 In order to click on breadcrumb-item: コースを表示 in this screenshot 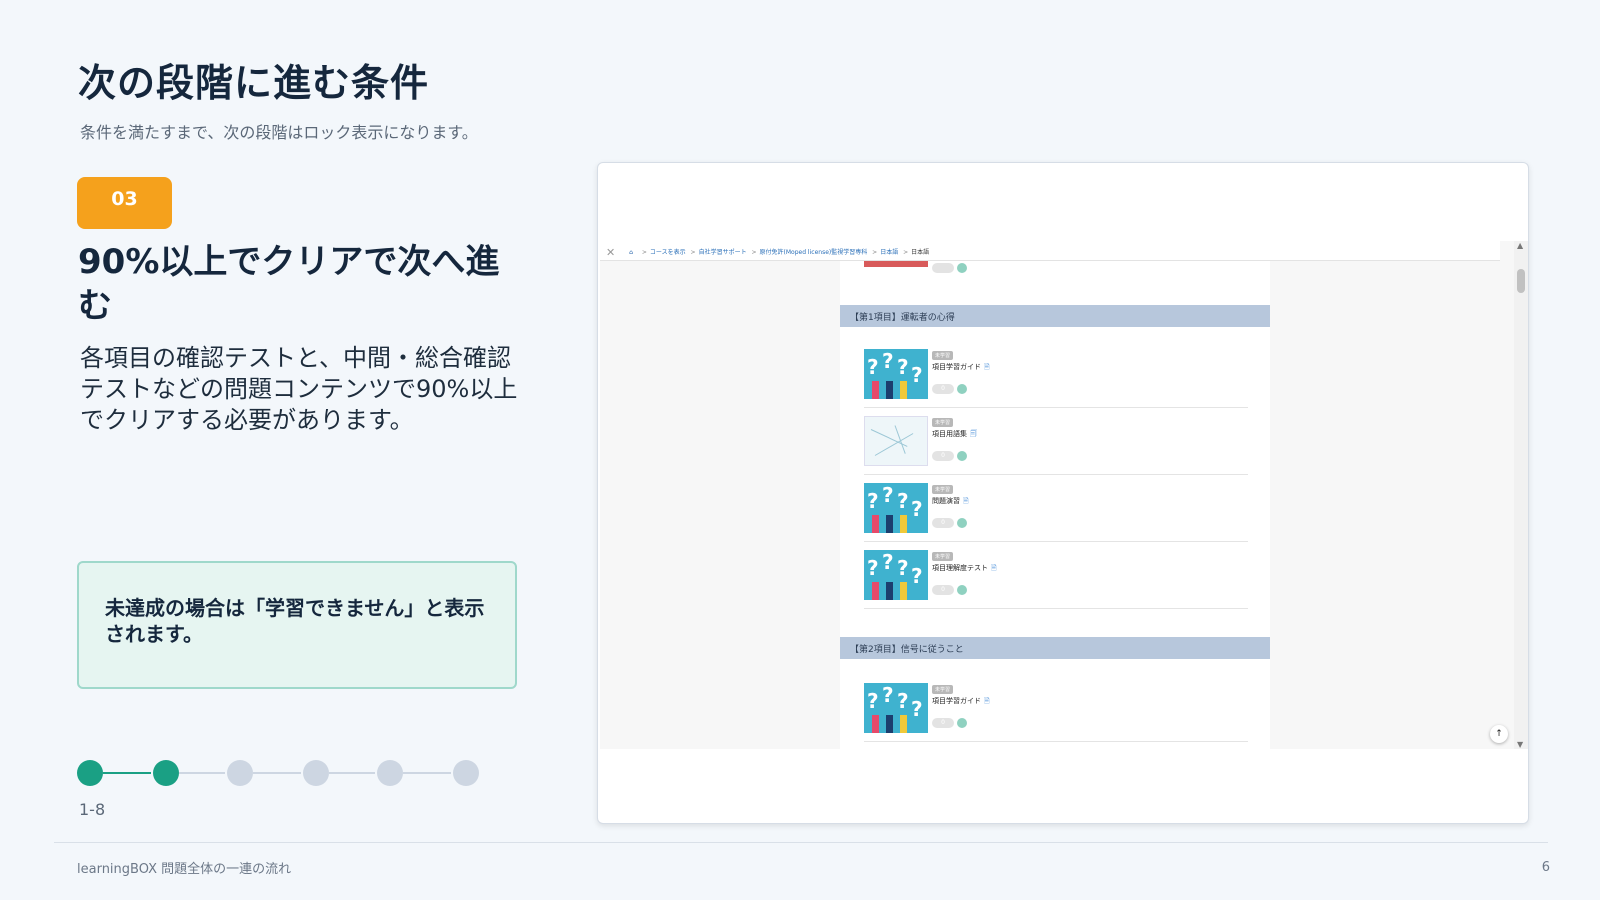, I will do `click(668, 252)`.